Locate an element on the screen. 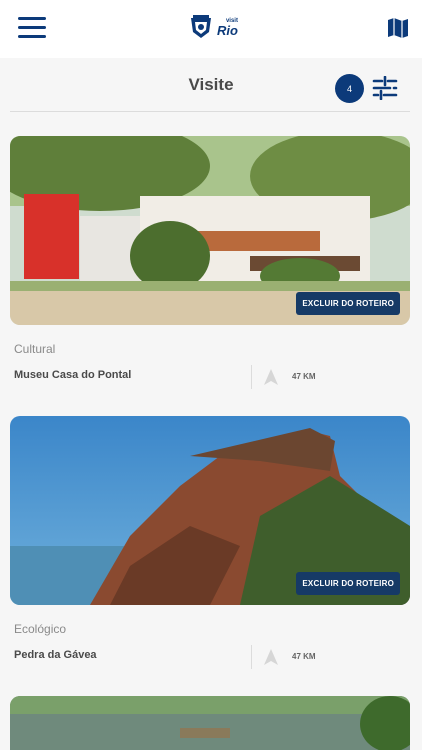  visit-rio-logo: visit Rio is located at coordinates (213, 27).